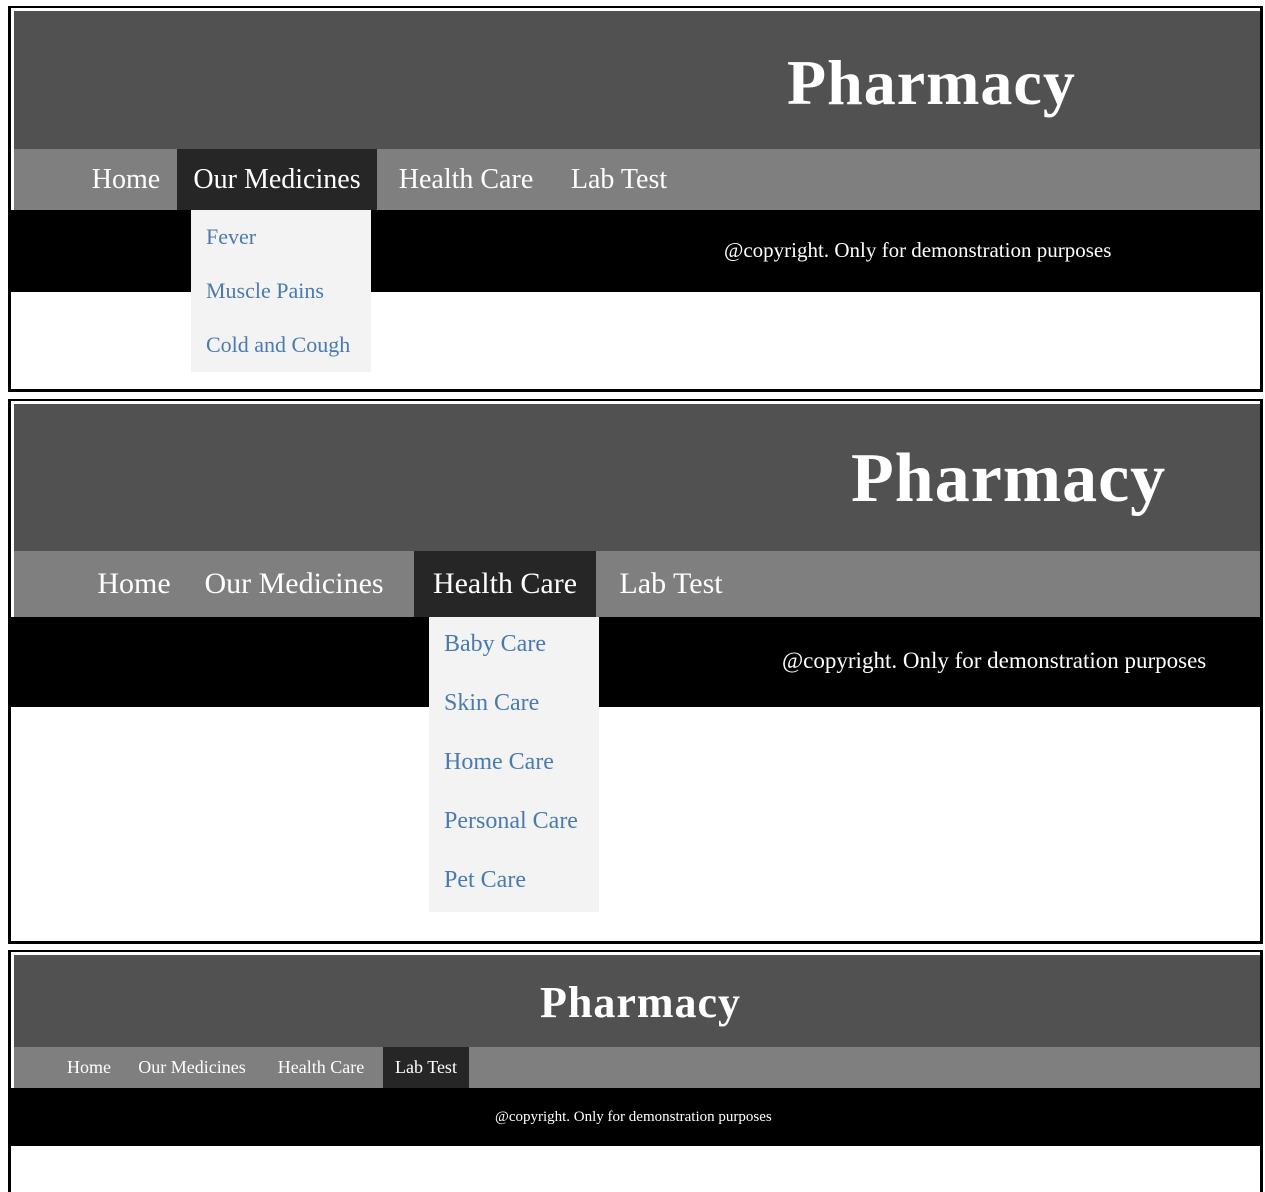 This screenshot has height=1192, width=1265. I want to click on dropdown-item-fever: Fever, so click(231, 237).